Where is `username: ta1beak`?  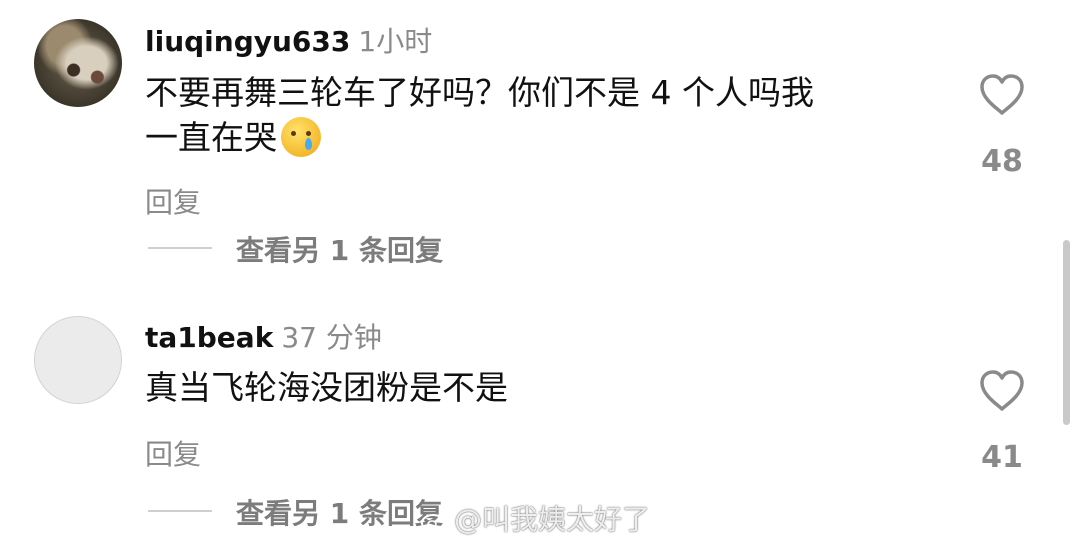 username: ta1beak is located at coordinates (209, 337).